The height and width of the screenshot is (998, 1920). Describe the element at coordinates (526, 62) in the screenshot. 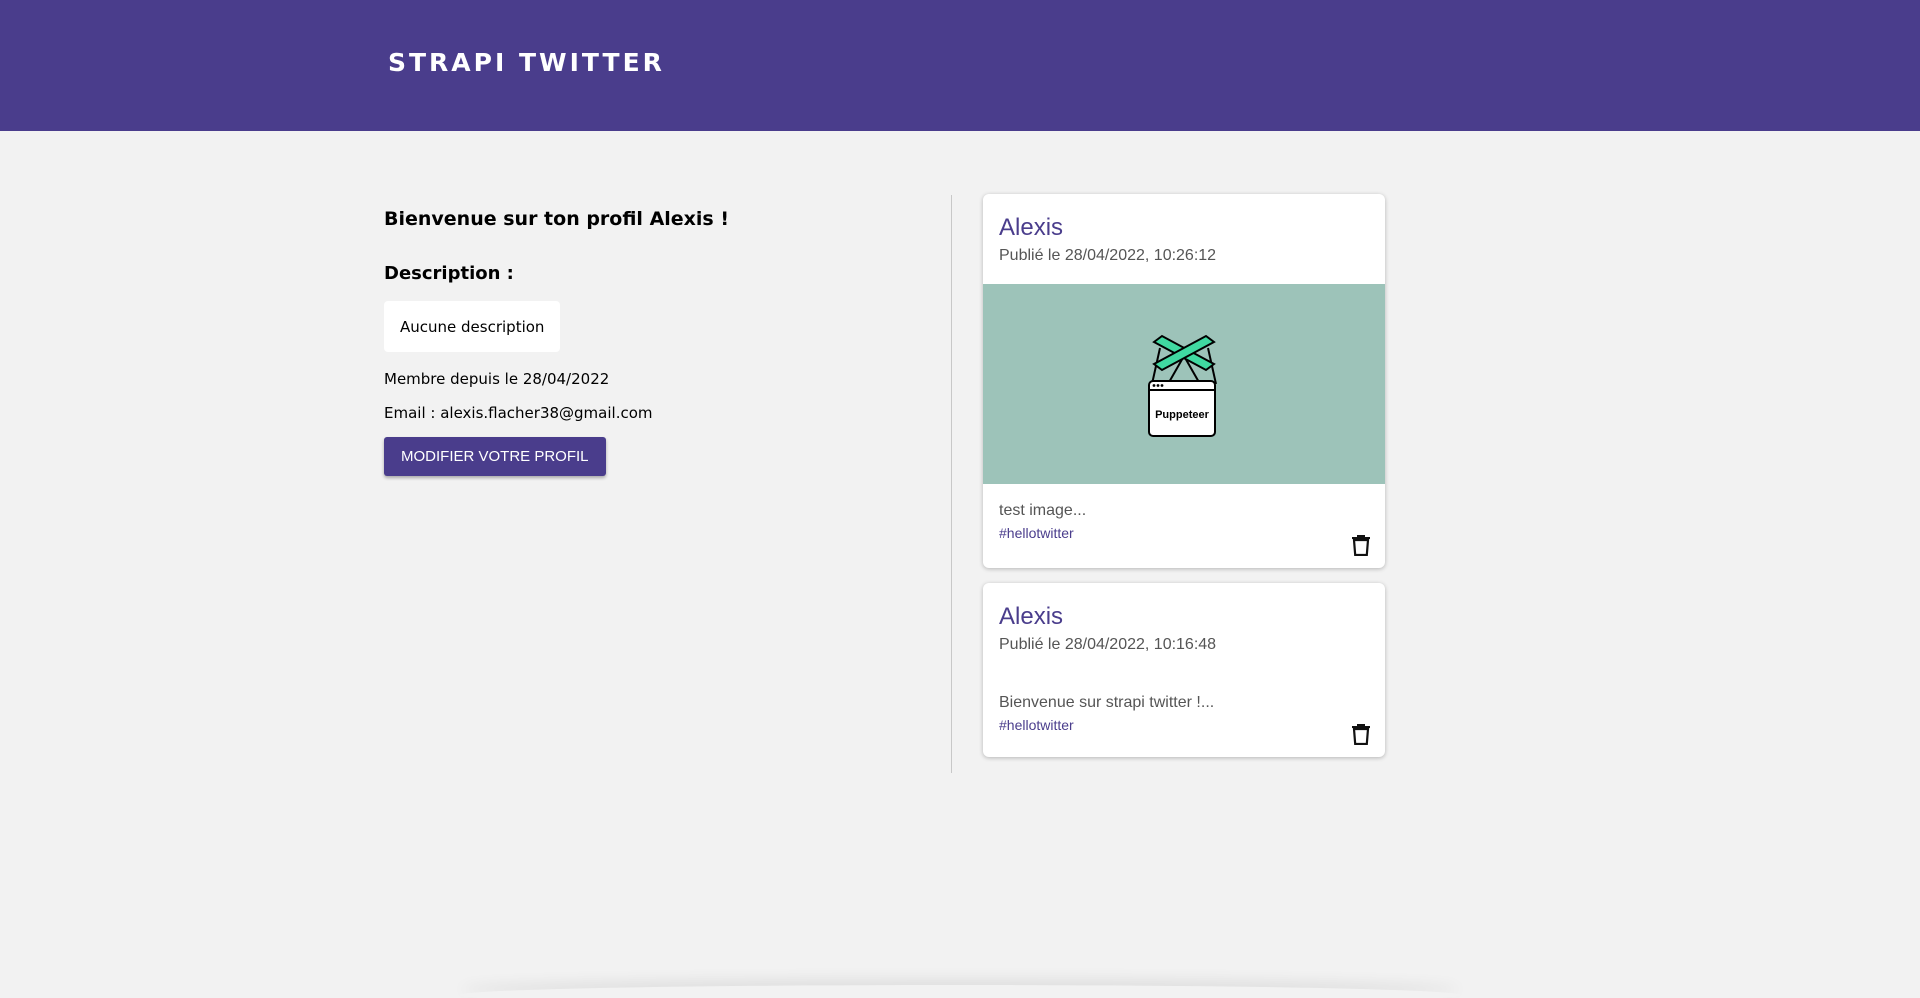

I see `app-title: STRAPI TWITTER` at that location.